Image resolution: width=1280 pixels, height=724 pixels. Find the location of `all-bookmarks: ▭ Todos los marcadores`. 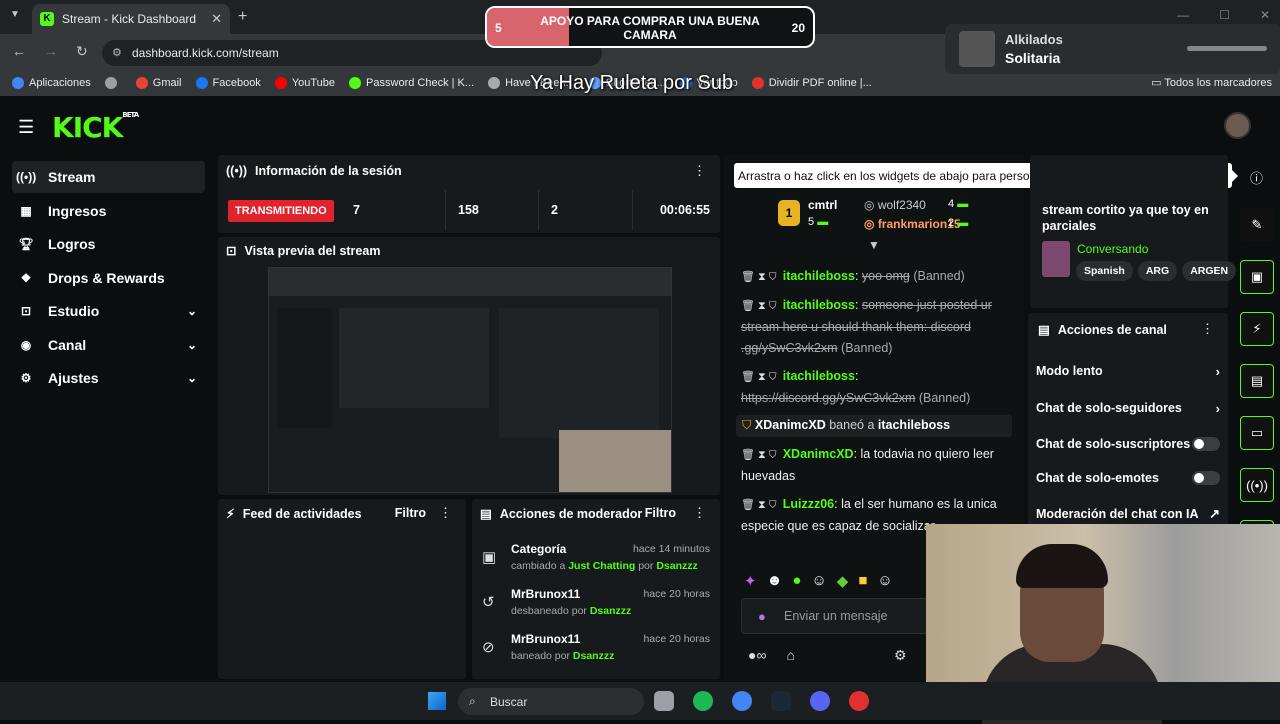

all-bookmarks: ▭ Todos los marcadores is located at coordinates (1211, 82).